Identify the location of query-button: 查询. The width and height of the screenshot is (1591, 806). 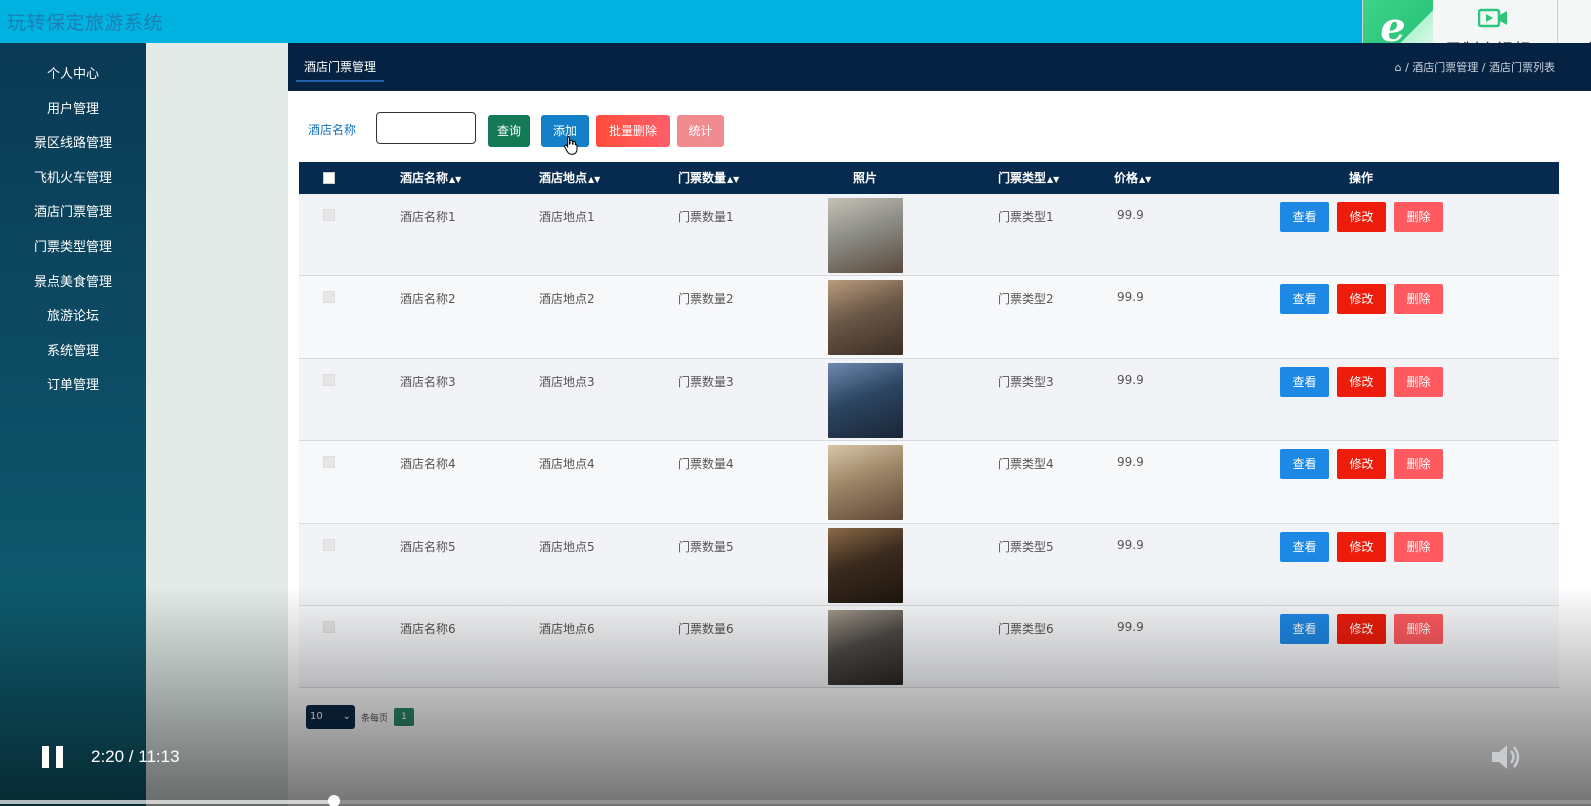
(509, 131).